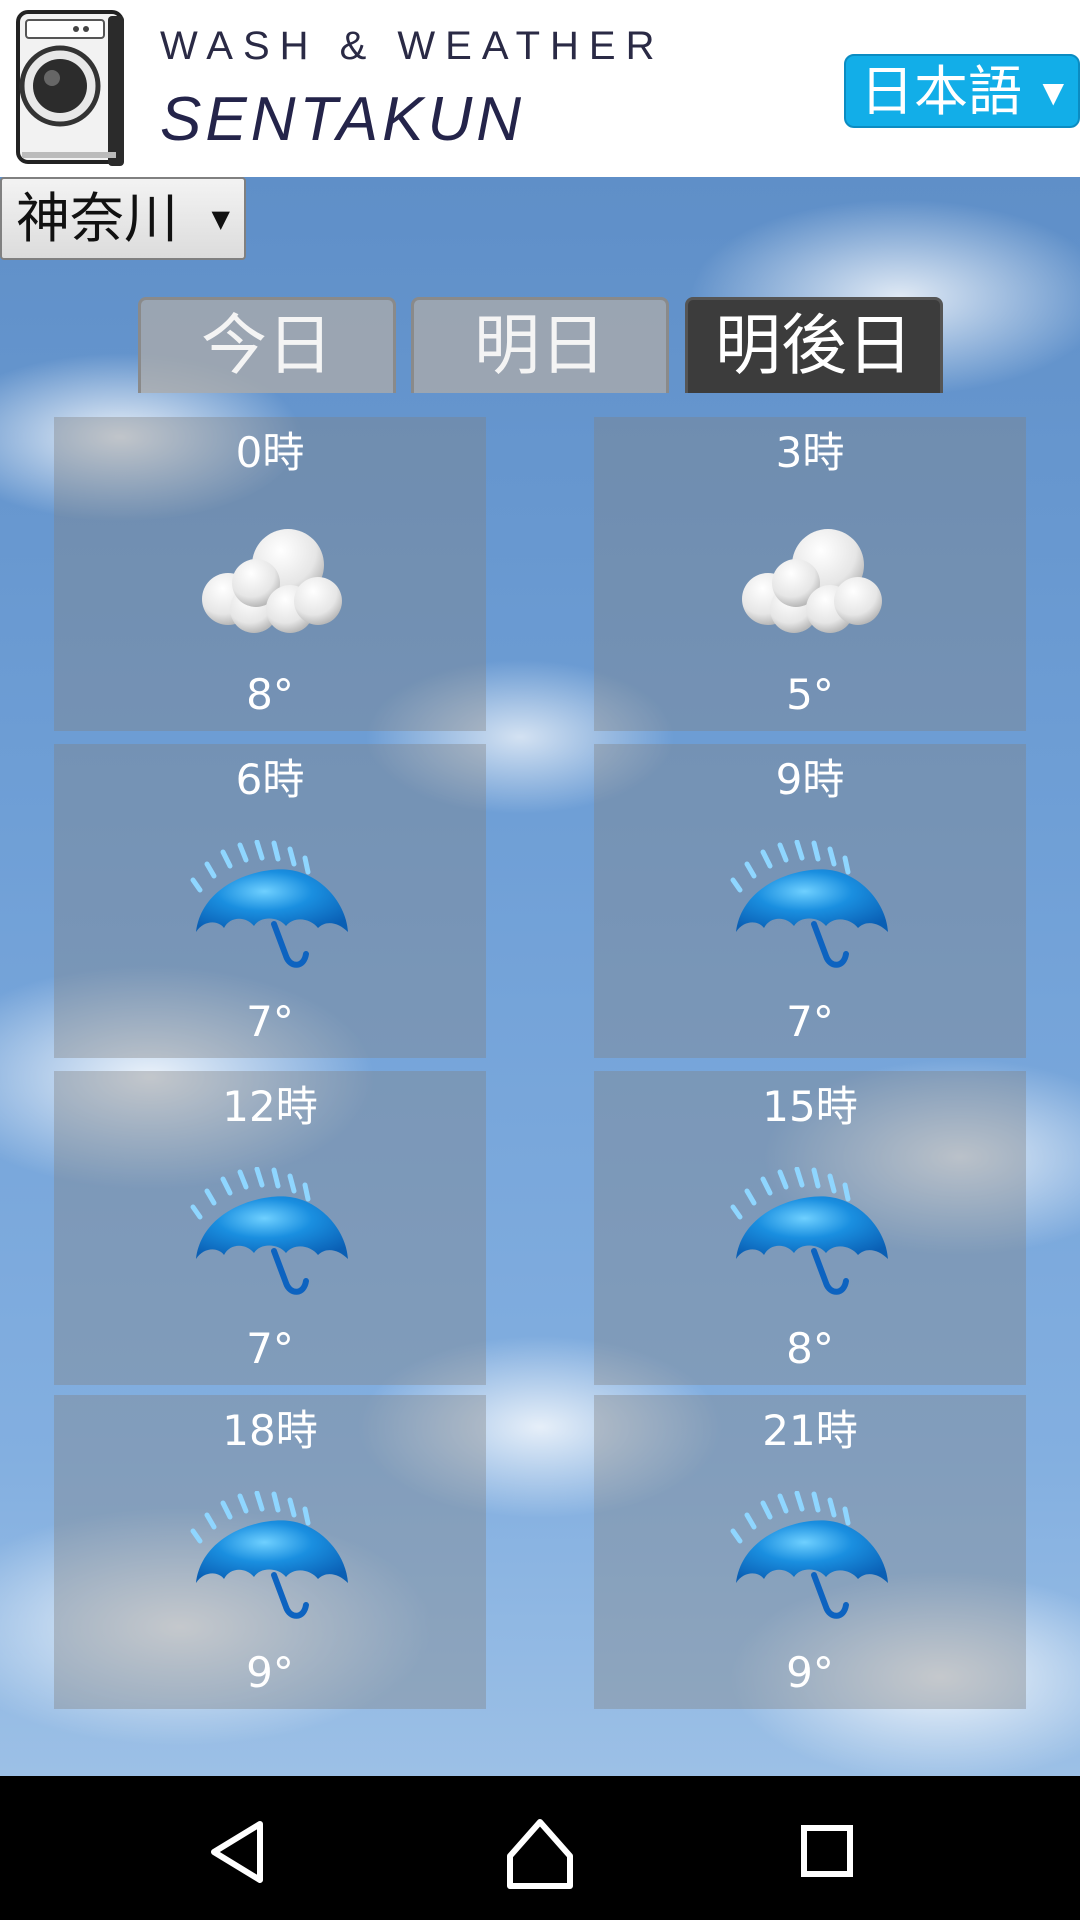 This screenshot has width=1080, height=1920. Describe the element at coordinates (540, 345) in the screenshot. I see `tab-tomorrow: 明日` at that location.